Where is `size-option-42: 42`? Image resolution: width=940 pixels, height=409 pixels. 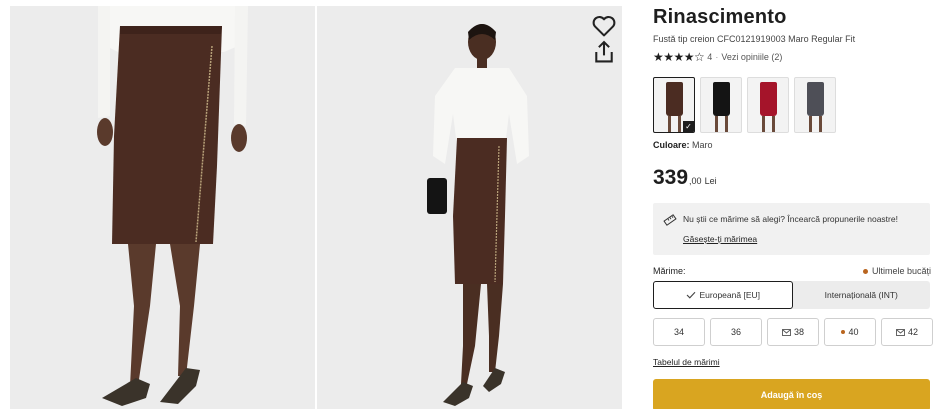 size-option-42: 42 is located at coordinates (907, 332).